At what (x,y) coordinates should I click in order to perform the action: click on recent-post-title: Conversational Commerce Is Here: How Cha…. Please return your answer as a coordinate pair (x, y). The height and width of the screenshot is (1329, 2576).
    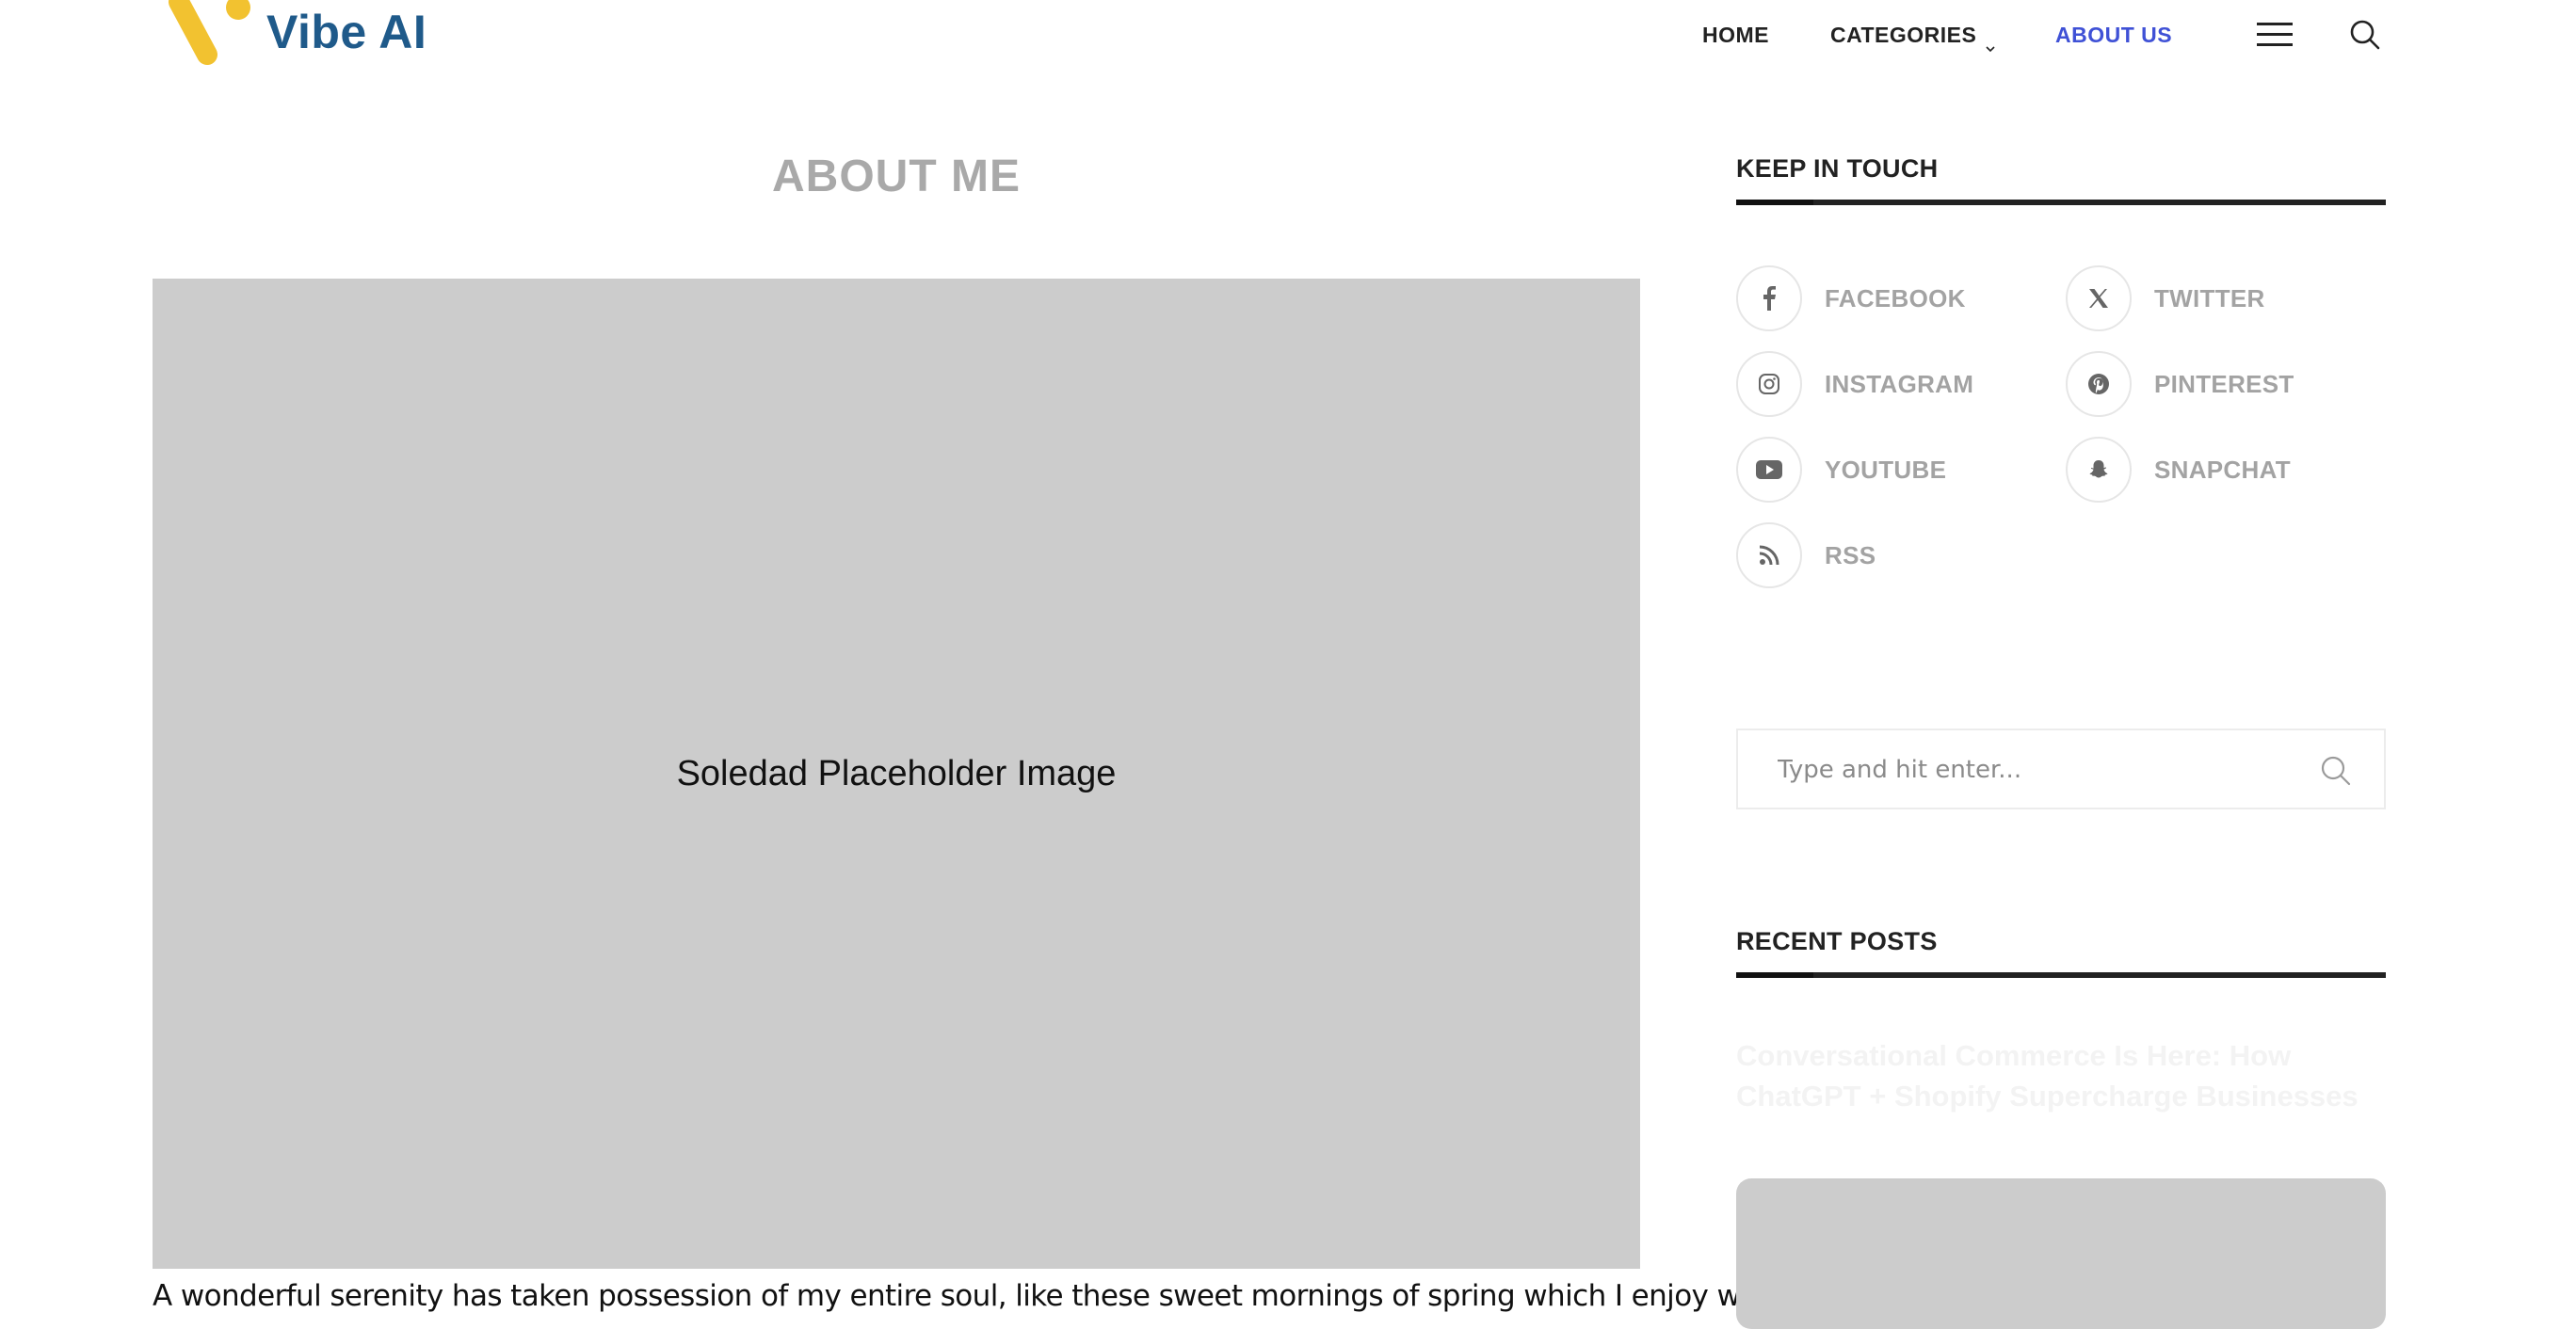
    Looking at the image, I should click on (2061, 1075).